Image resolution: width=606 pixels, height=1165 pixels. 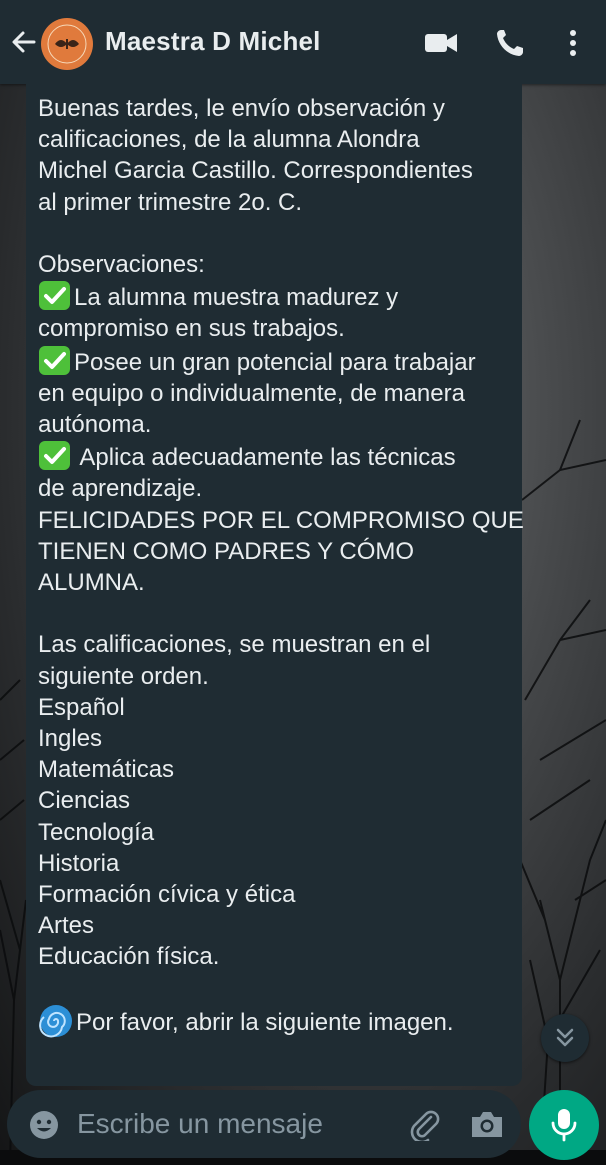 What do you see at coordinates (129, 957) in the screenshot?
I see `subject-item: Educación física.` at bounding box center [129, 957].